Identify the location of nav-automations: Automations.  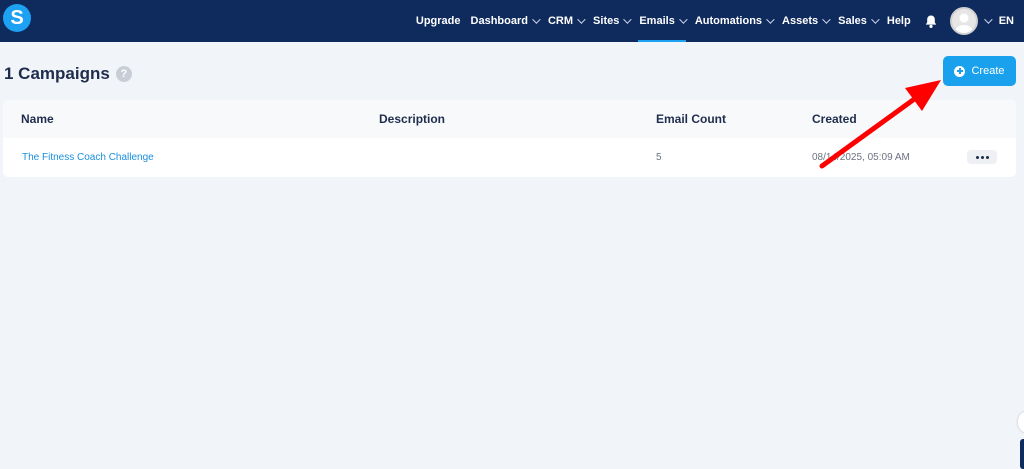
(733, 21).